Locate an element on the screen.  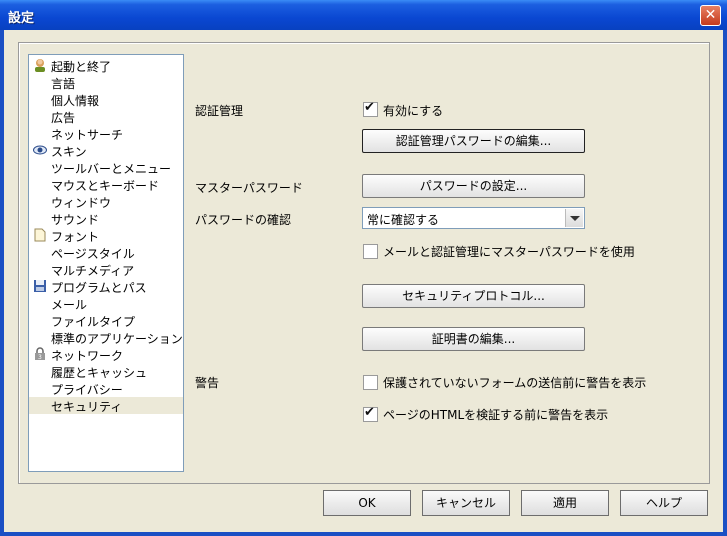
sidebar-item-mail: メール is located at coordinates (106, 303).